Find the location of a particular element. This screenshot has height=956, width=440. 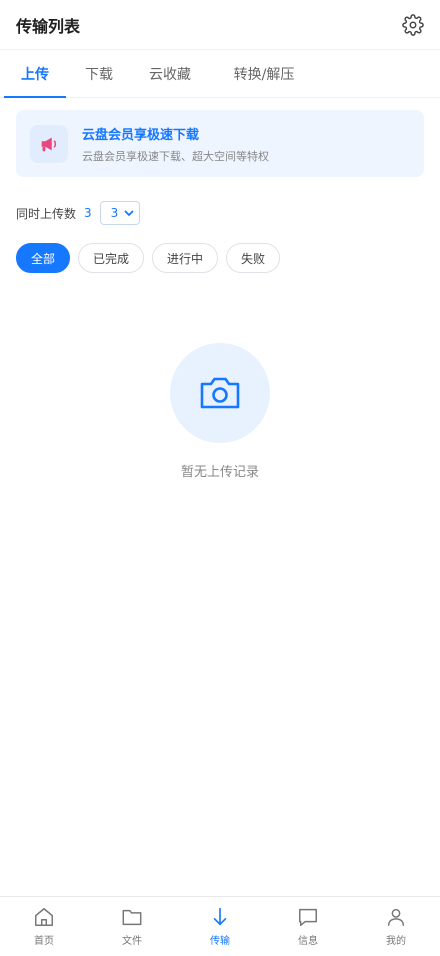

home-icon is located at coordinates (44, 917).